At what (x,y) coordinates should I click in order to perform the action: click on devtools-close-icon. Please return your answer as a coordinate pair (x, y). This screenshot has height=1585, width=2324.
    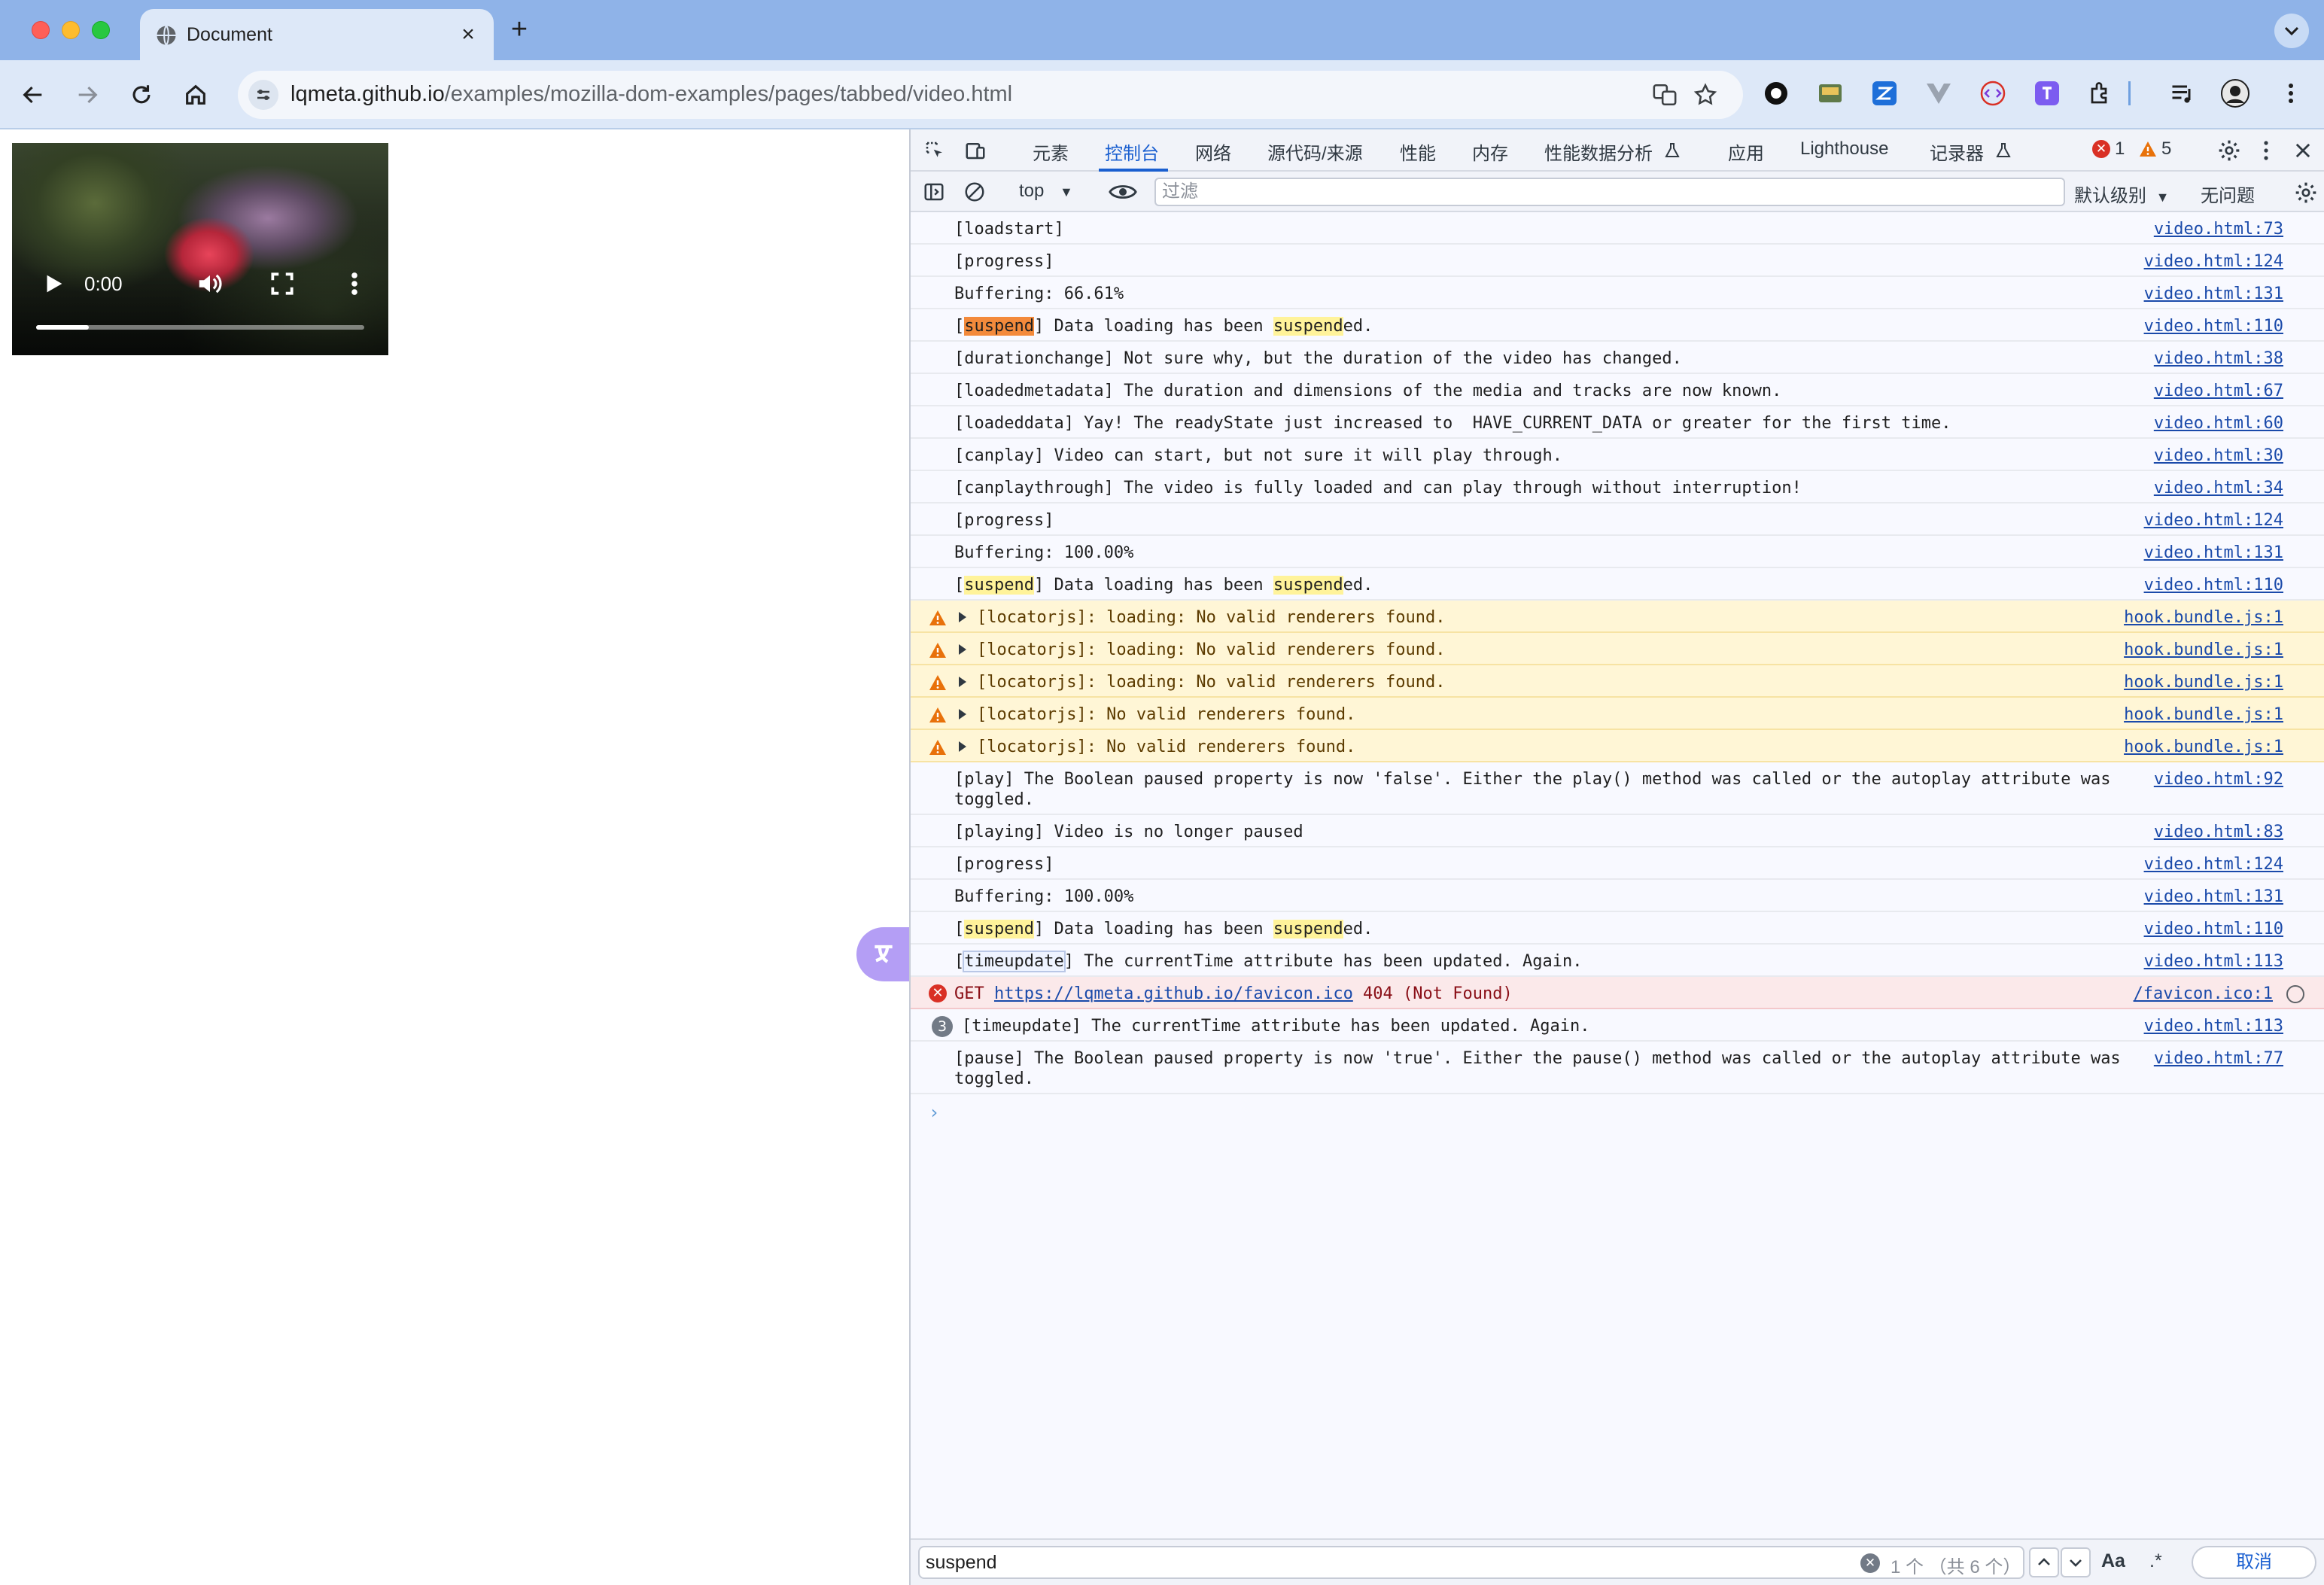
    Looking at the image, I should click on (2302, 150).